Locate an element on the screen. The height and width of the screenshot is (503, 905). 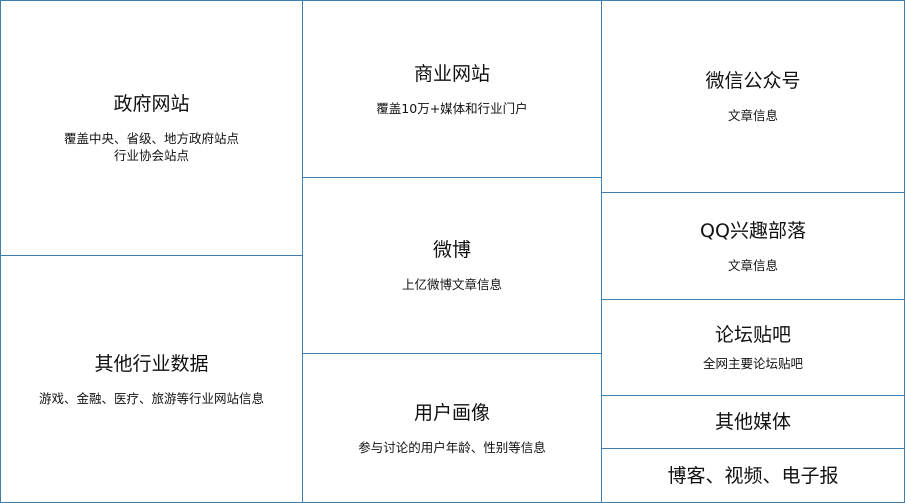
tile-title: 其他媒体 is located at coordinates (752, 422).